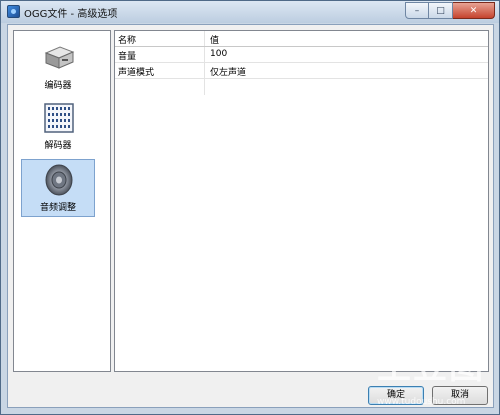 This screenshot has height=415, width=500. I want to click on caption-buttons: – □ ✕, so click(450, 10).